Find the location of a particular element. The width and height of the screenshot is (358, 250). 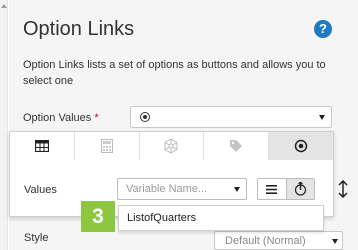

tab-table is located at coordinates (42, 146).